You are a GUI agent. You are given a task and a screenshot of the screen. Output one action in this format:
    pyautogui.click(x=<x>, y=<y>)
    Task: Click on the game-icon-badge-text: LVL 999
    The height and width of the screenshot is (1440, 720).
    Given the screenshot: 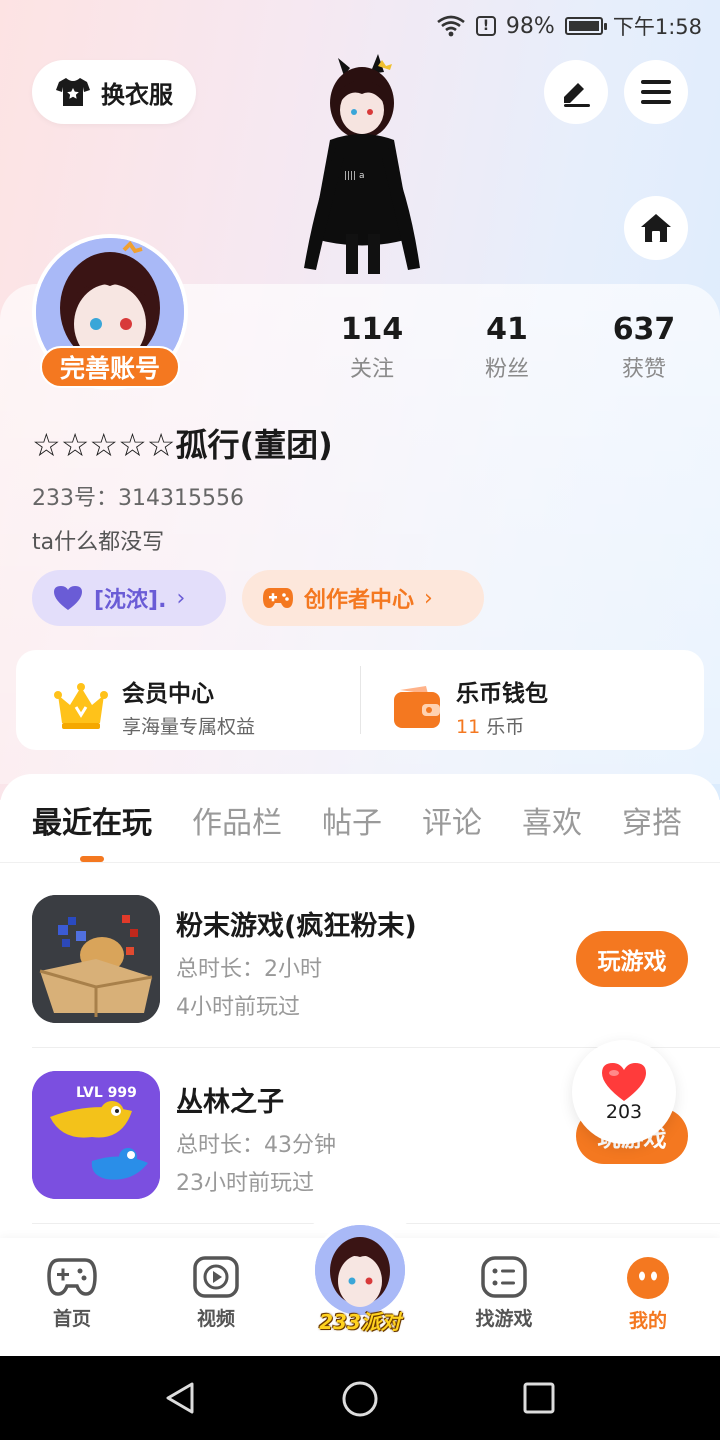 What is the action you would take?
    pyautogui.click(x=106, y=1093)
    